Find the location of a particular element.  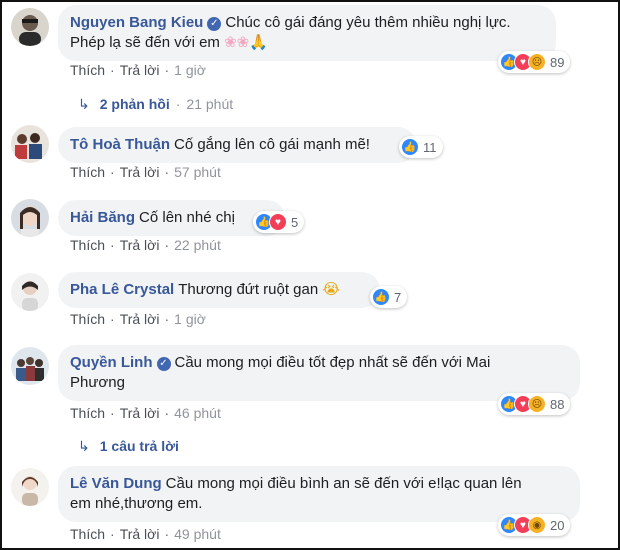

comment-text: Cố lên nhé chị is located at coordinates (187, 217).